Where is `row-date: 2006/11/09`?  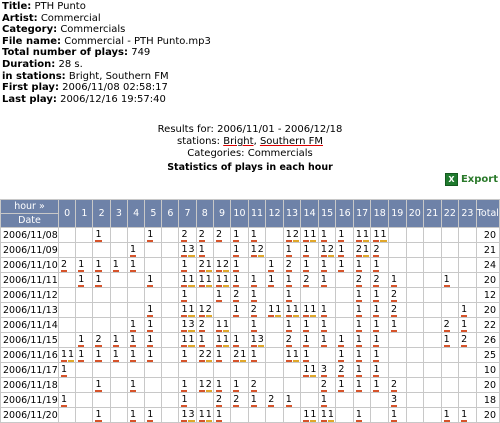
row-date: 2006/11/09 is located at coordinates (29, 250).